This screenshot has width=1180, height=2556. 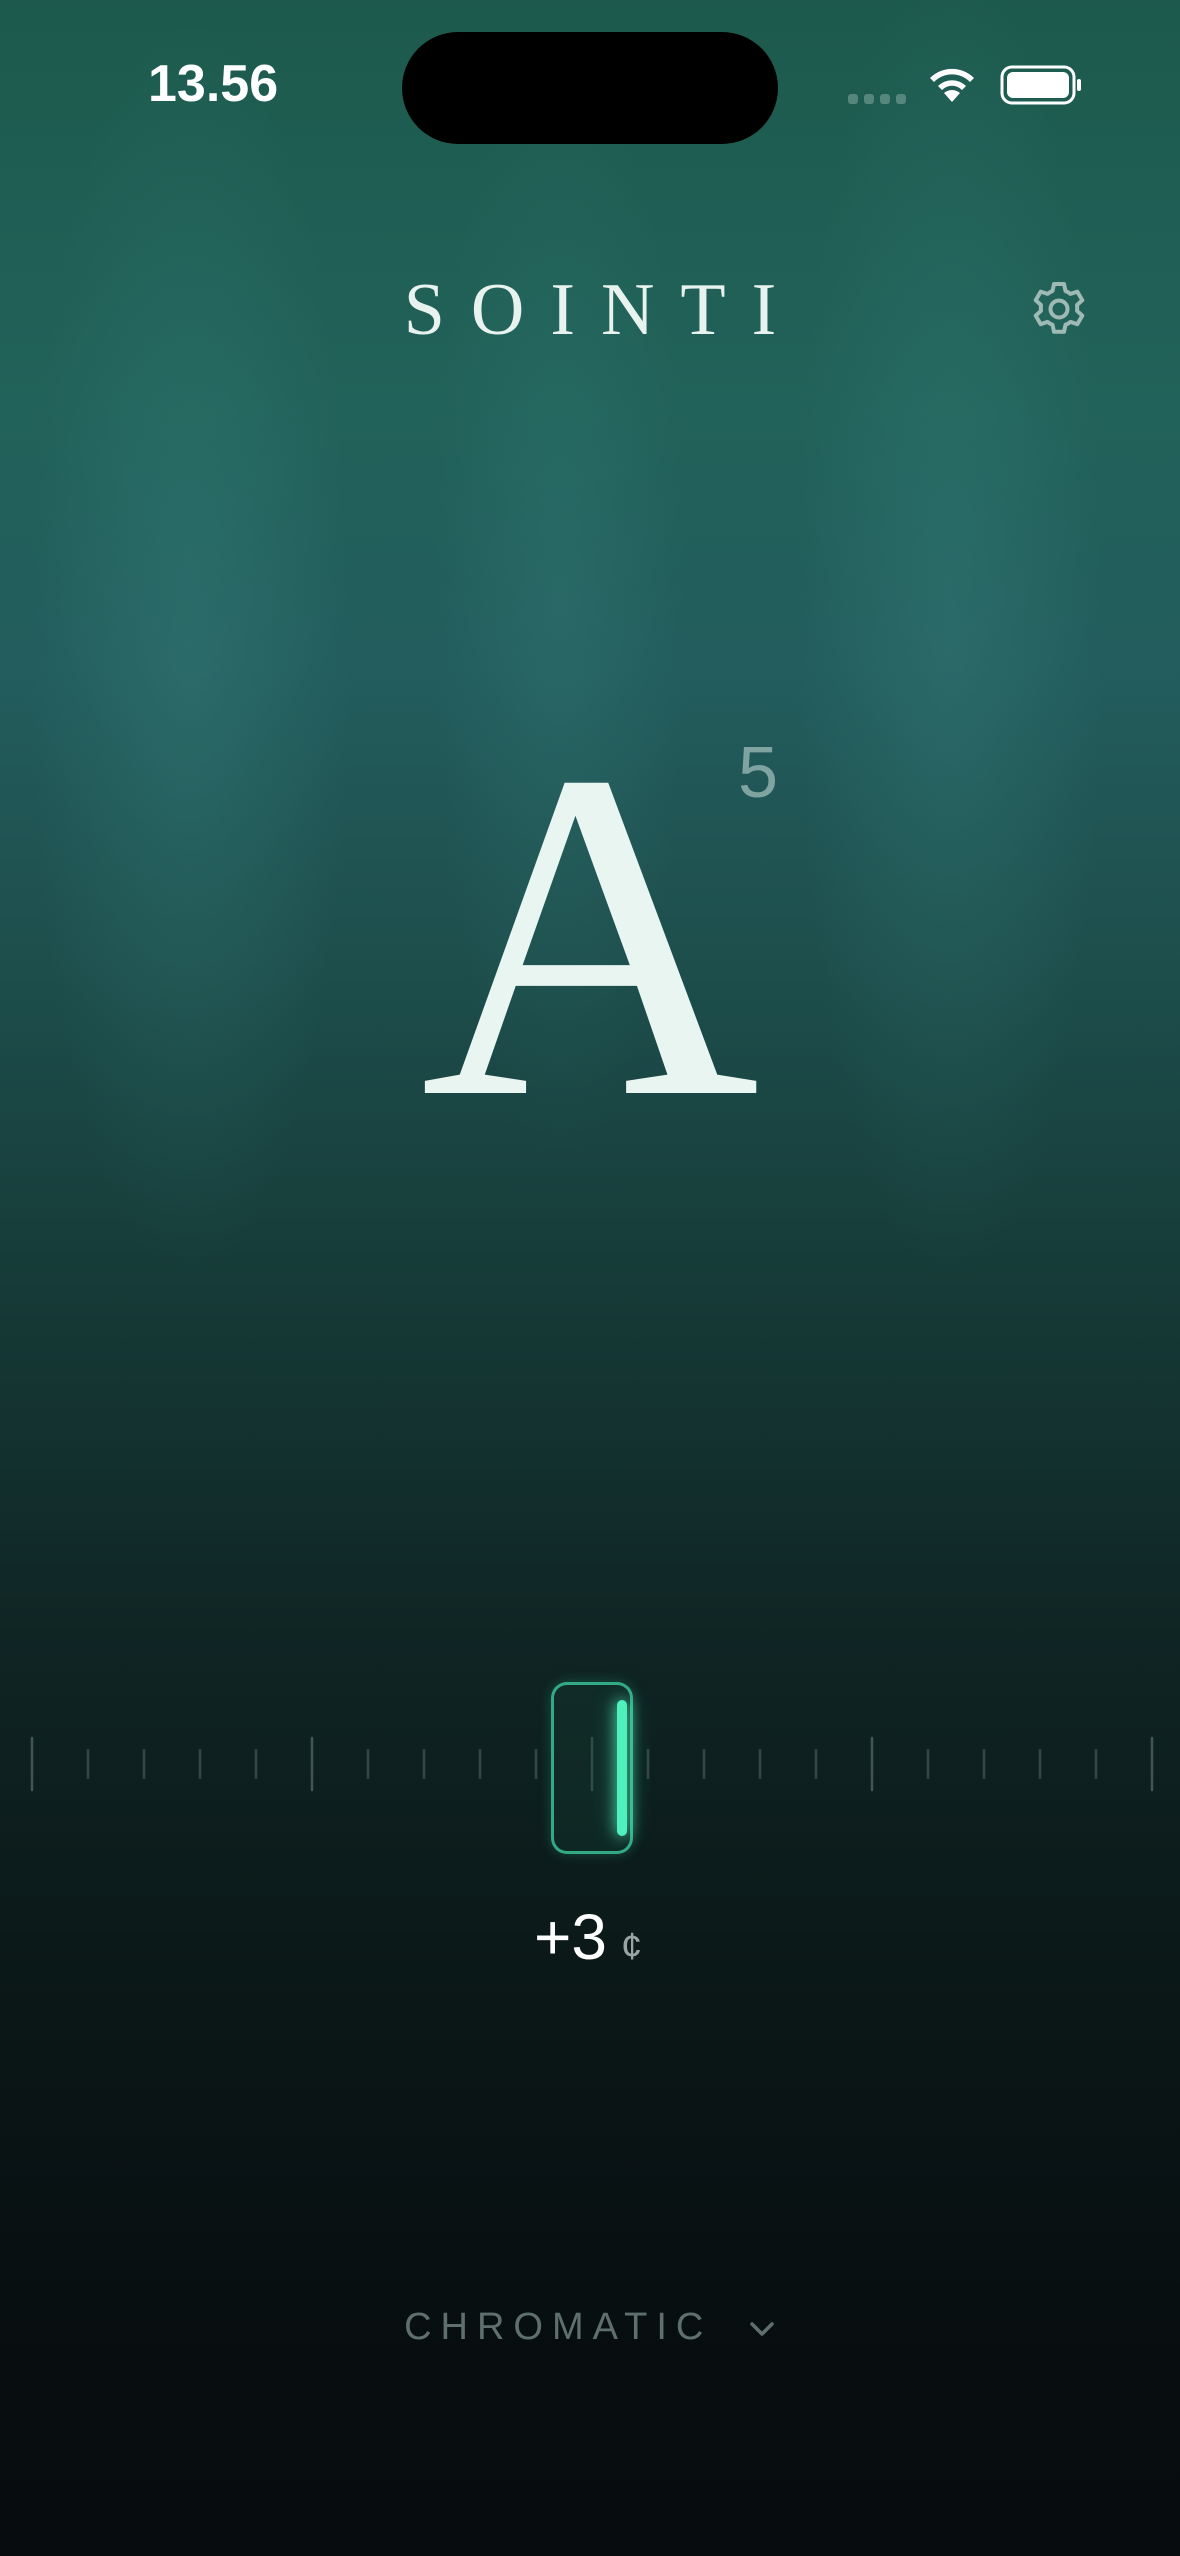 What do you see at coordinates (590, 934) in the screenshot?
I see `detected-note: A` at bounding box center [590, 934].